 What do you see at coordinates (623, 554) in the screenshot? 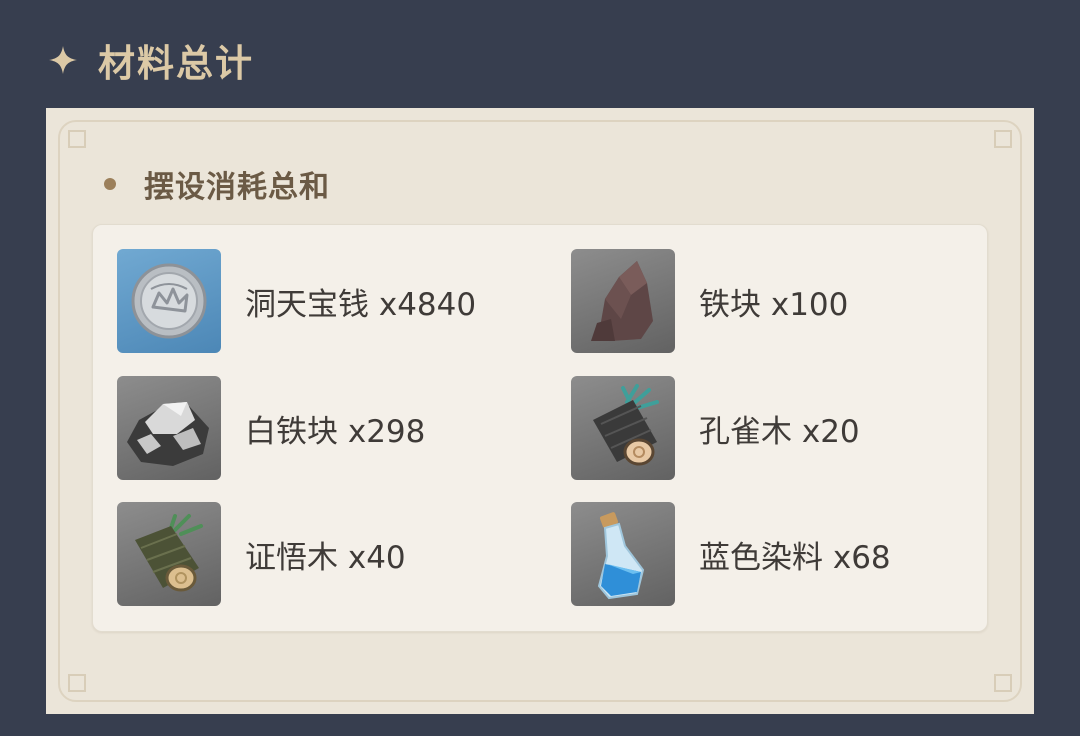
I see `blue-dye-bottle-icon` at bounding box center [623, 554].